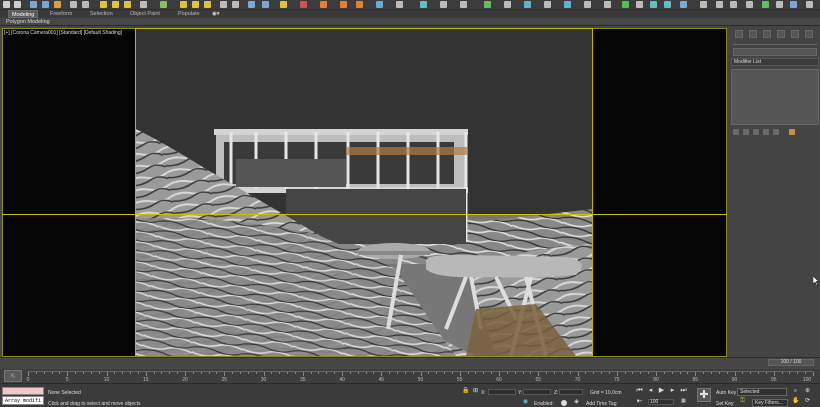 The image size is (820, 407). Describe the element at coordinates (795, 401) in the screenshot. I see `pan-icon: ✋` at that location.